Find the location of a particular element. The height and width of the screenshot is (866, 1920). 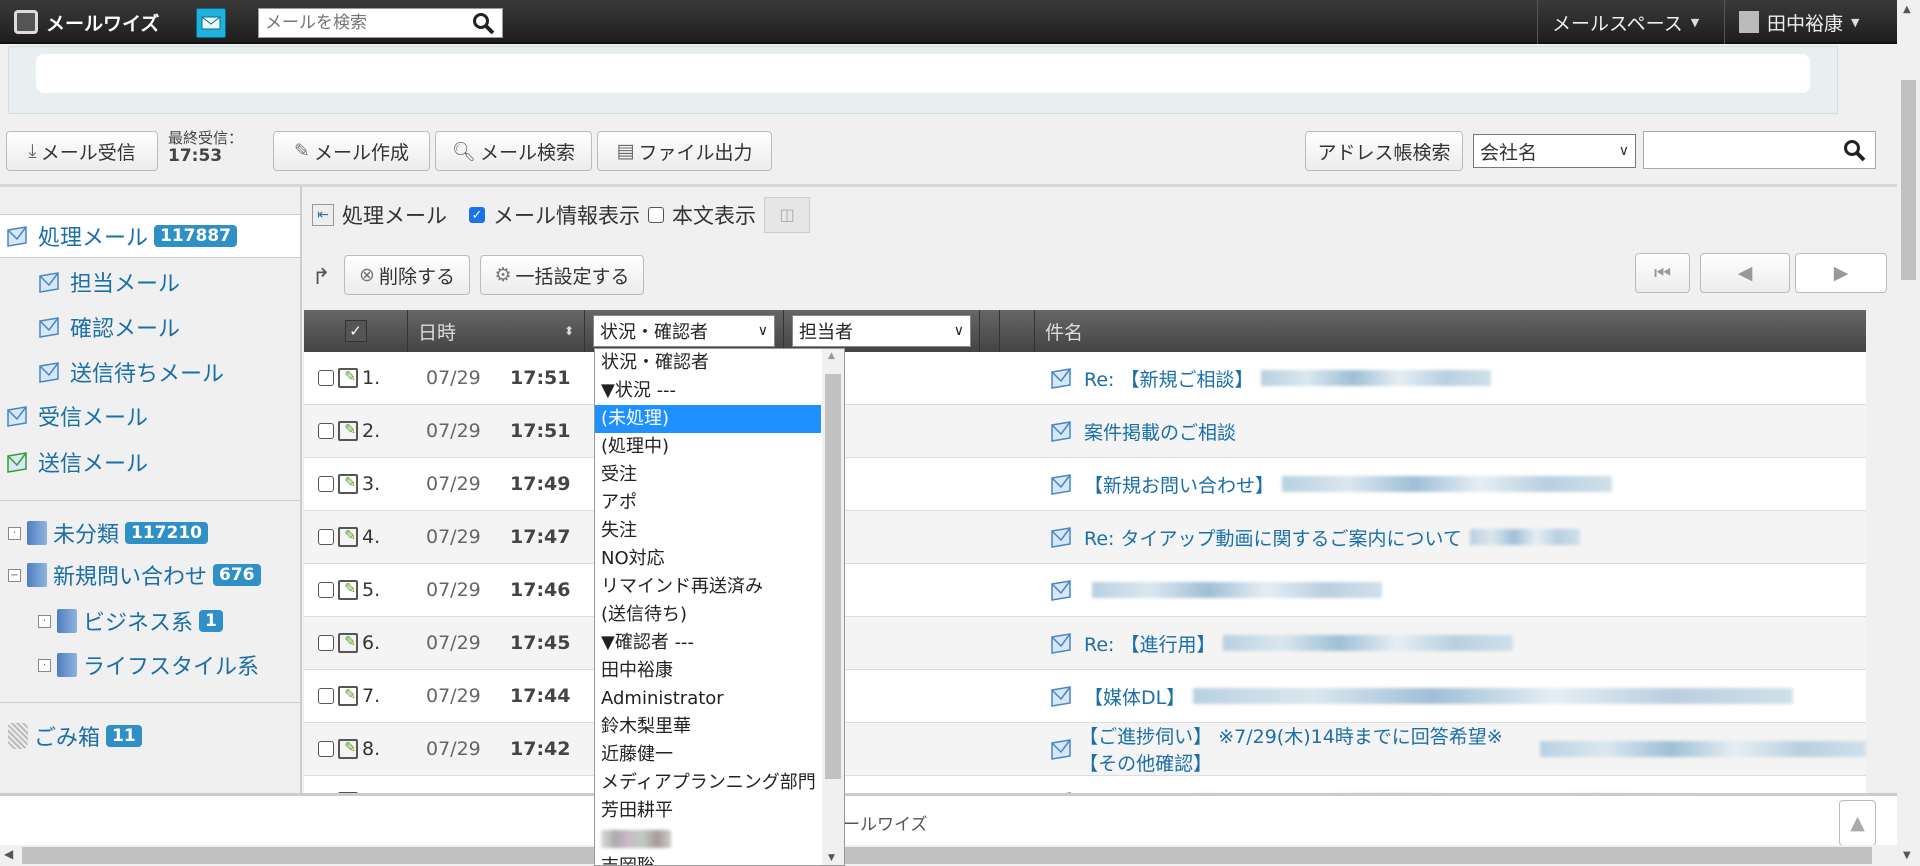

status-filter-select: 状況・確認者 ∨ is located at coordinates (684, 331).